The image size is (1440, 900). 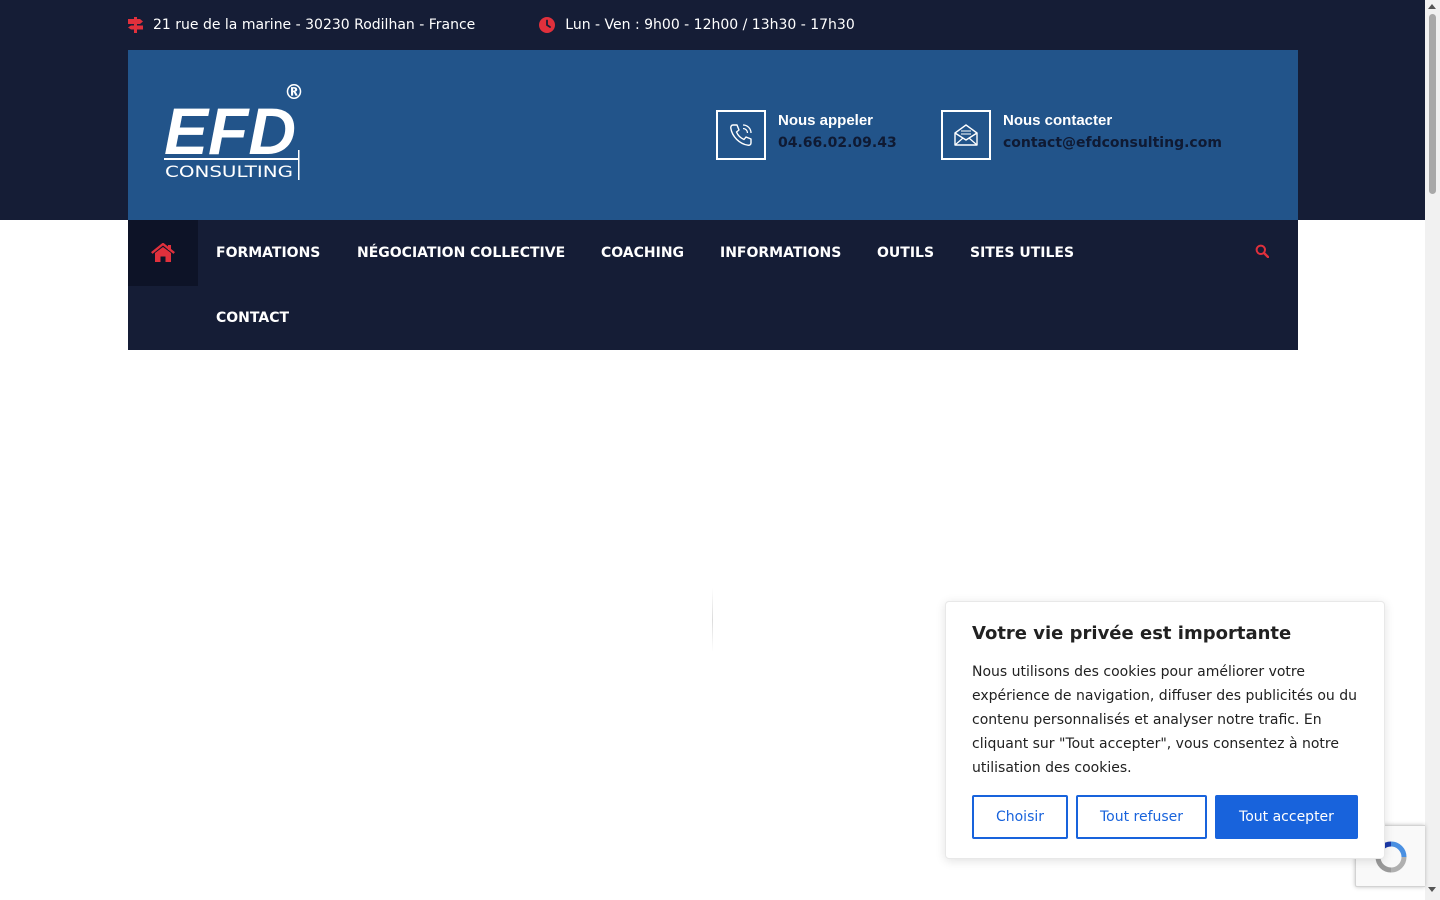 I want to click on phone-number-link: 04.66.02.09.43, so click(x=837, y=143).